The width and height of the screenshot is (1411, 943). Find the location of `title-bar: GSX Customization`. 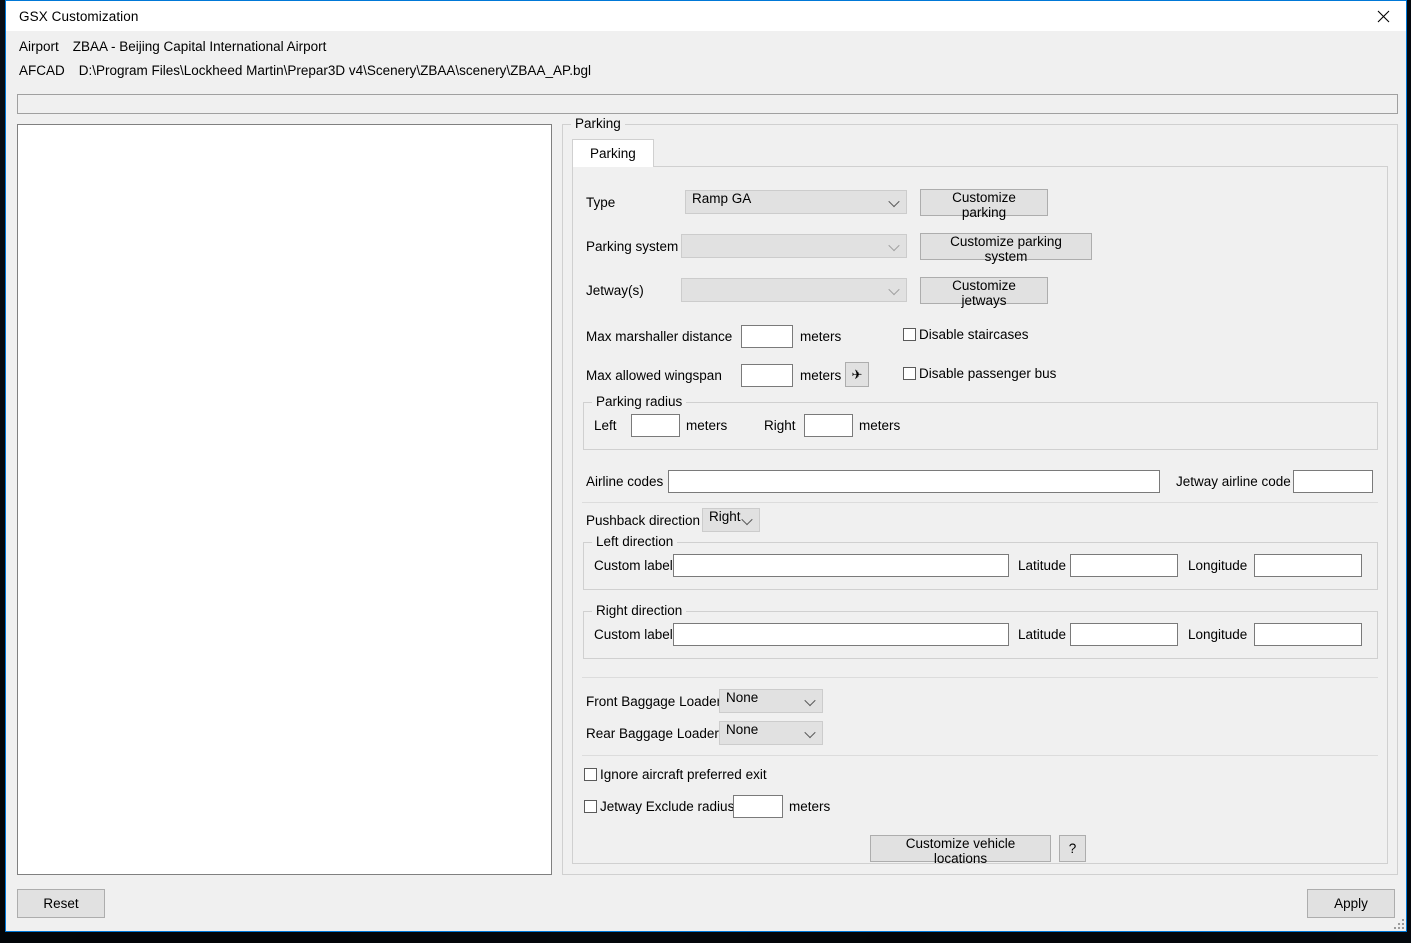

title-bar: GSX Customization is located at coordinates (706, 16).